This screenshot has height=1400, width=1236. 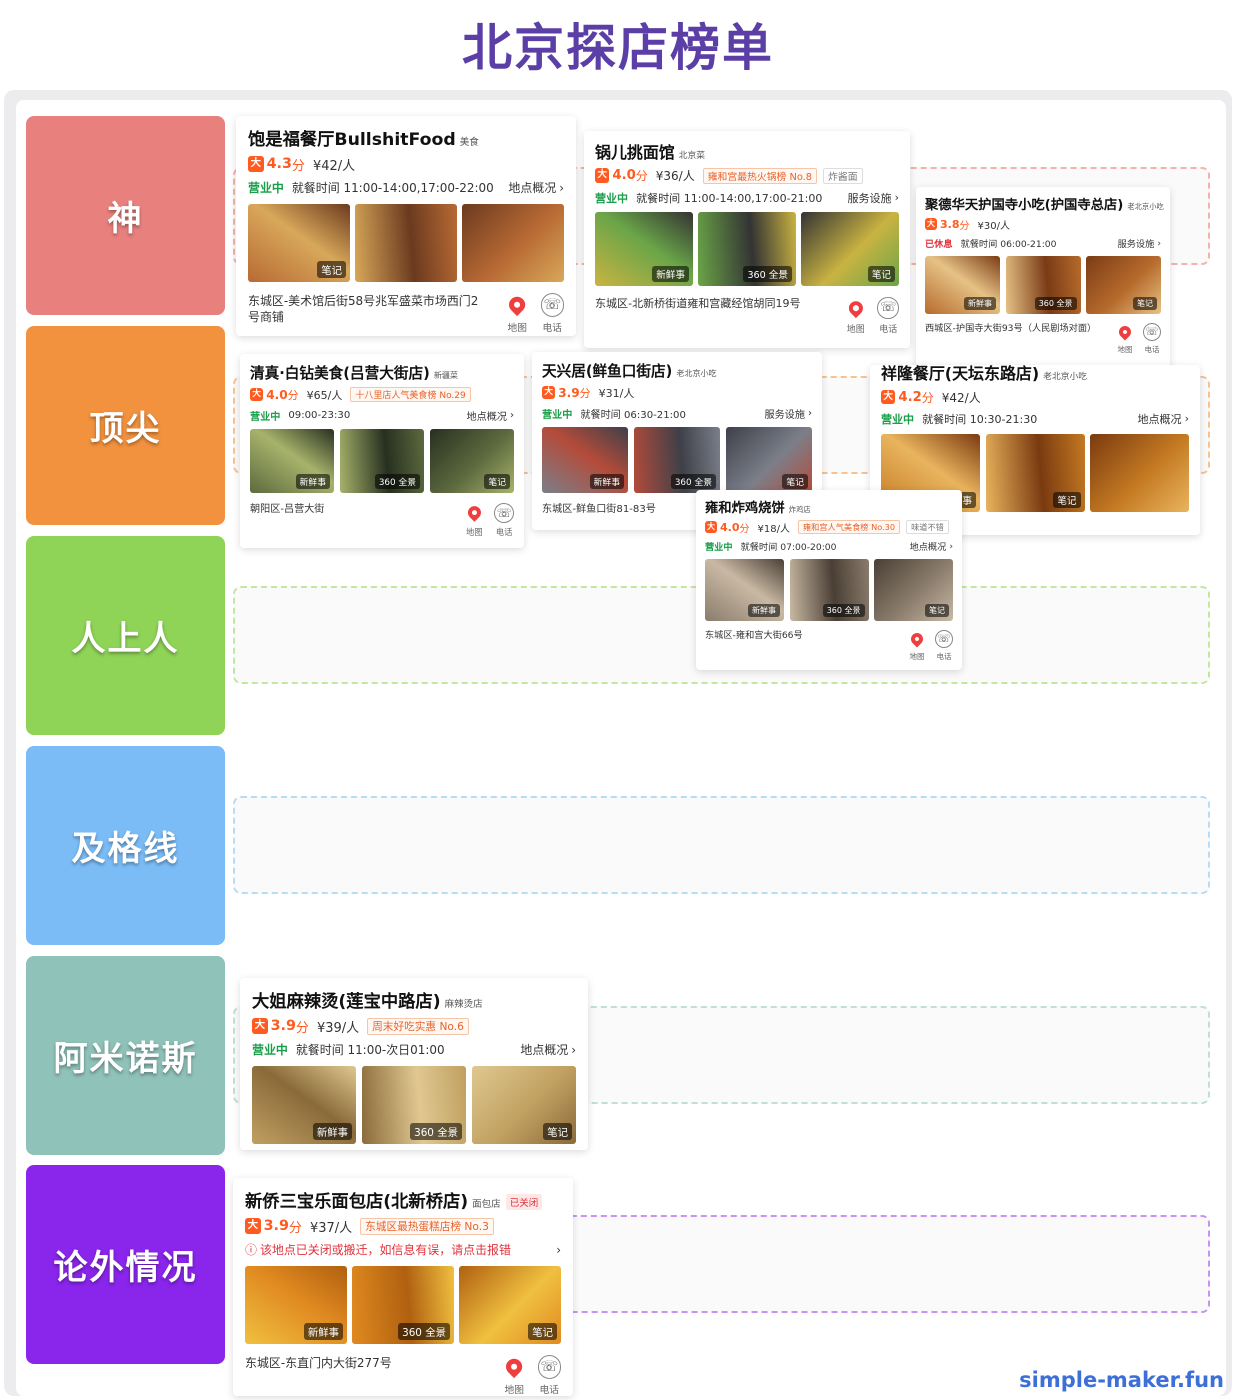 What do you see at coordinates (917, 638) in the screenshot?
I see `map-pin-shape` at bounding box center [917, 638].